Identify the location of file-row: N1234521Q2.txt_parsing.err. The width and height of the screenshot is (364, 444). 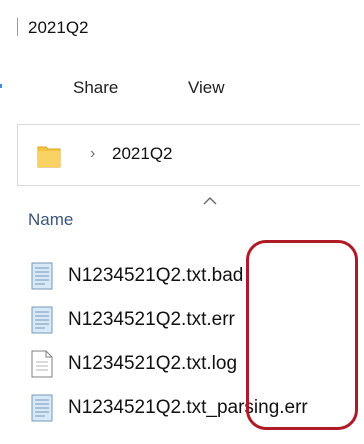
(195, 411).